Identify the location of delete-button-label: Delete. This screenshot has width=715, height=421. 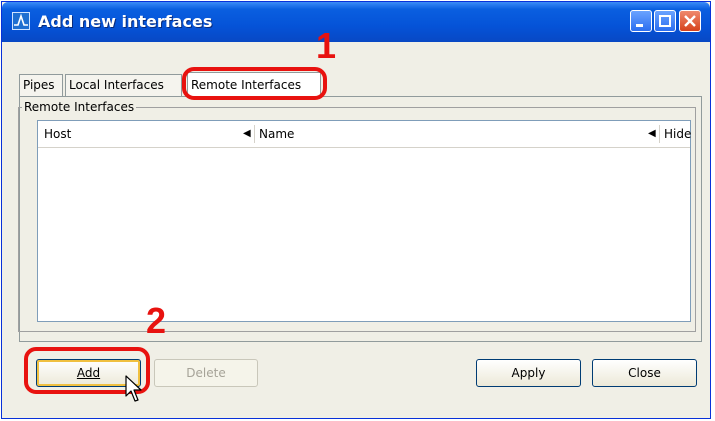
(206, 373).